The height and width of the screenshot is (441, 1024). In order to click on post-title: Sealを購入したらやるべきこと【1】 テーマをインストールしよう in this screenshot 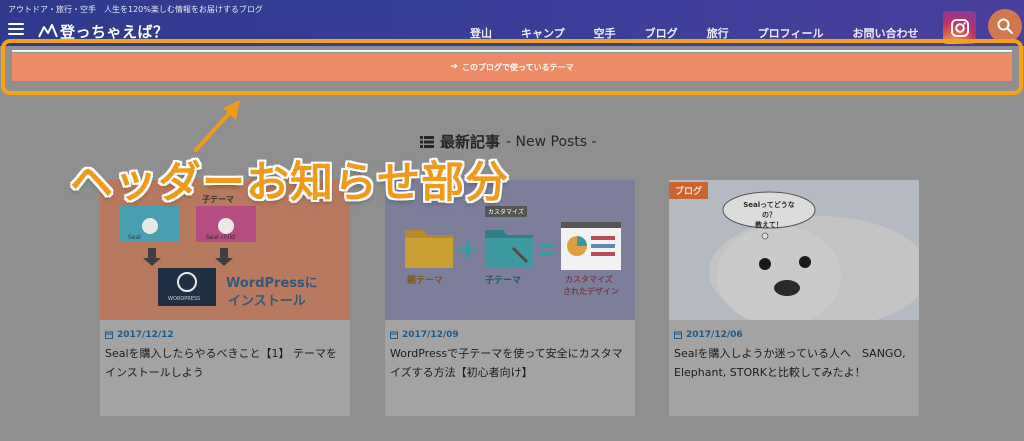, I will do `click(226, 363)`.